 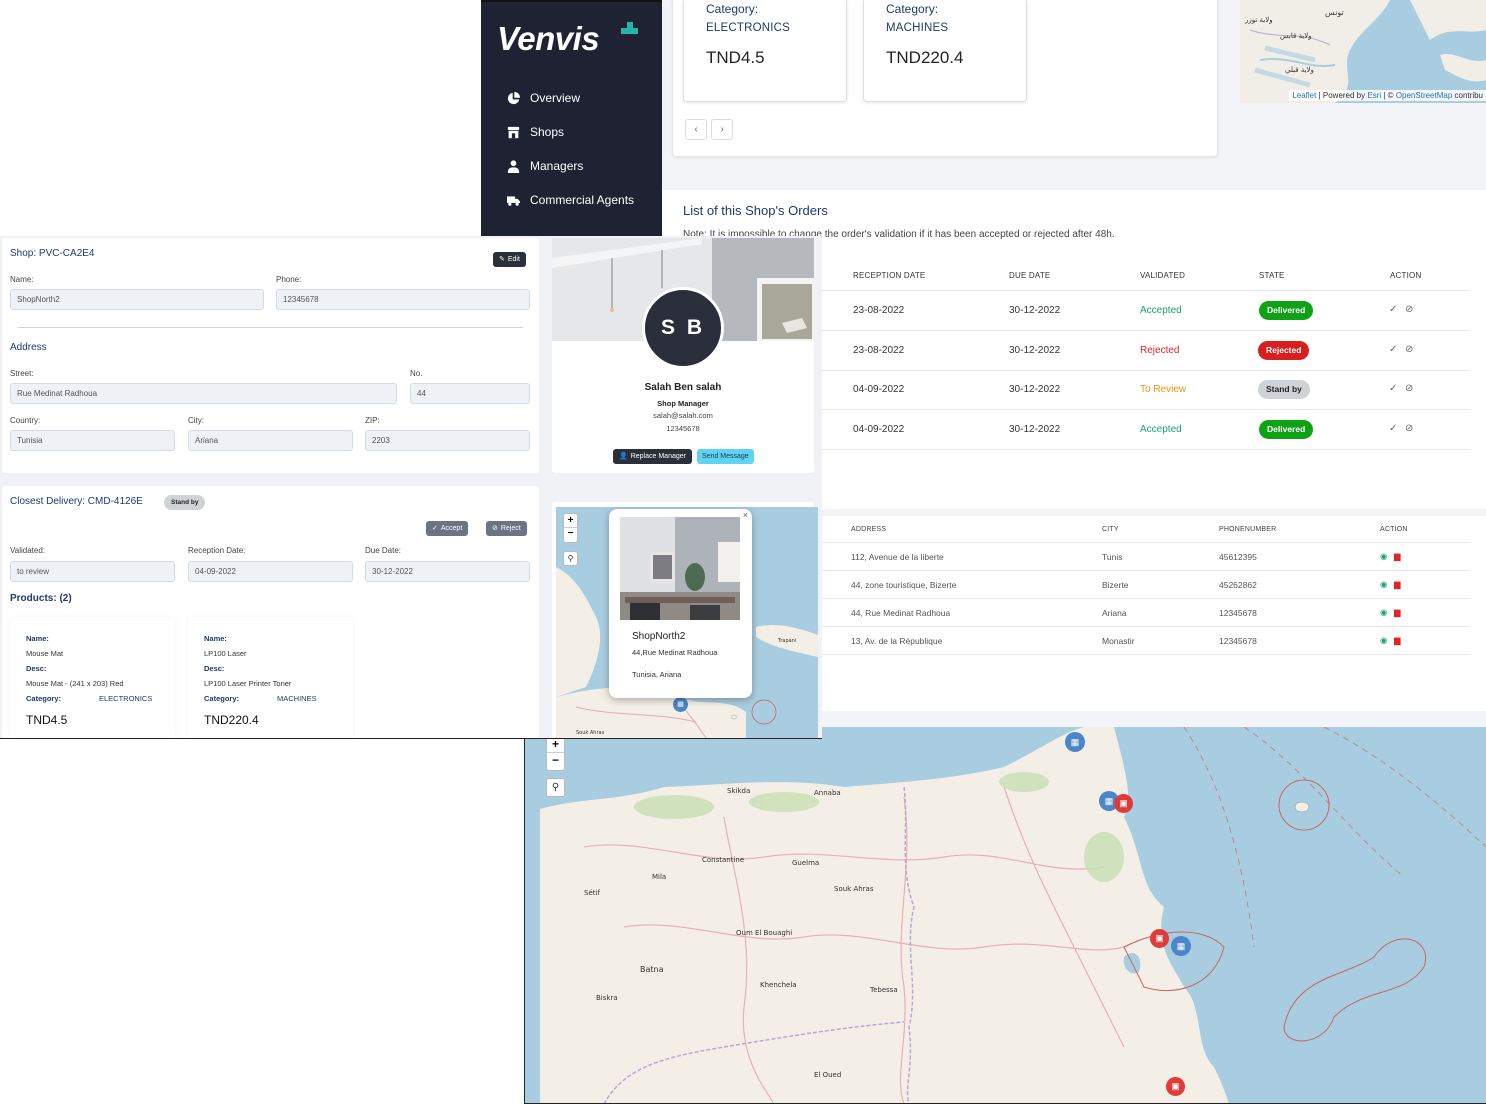 What do you see at coordinates (683, 403) in the screenshot?
I see `manager-role: Shop Manager` at bounding box center [683, 403].